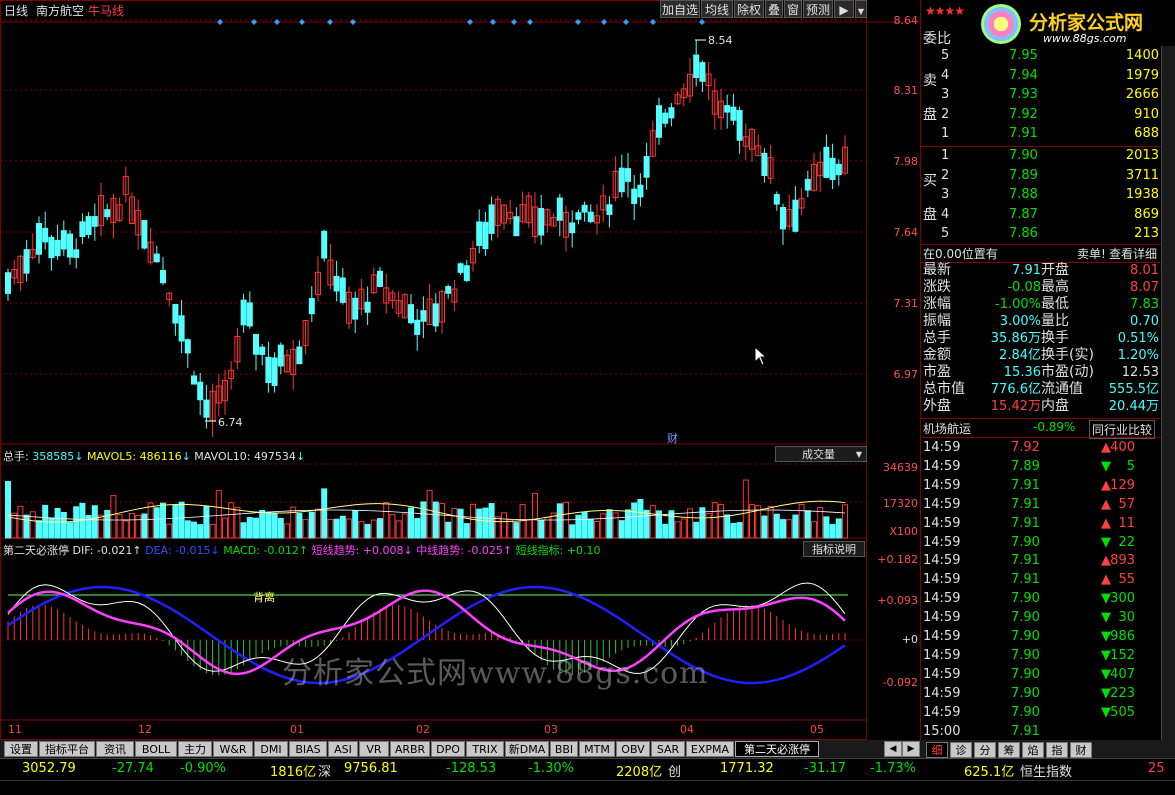  I want to click on indicator-tab: VR, so click(374, 749).